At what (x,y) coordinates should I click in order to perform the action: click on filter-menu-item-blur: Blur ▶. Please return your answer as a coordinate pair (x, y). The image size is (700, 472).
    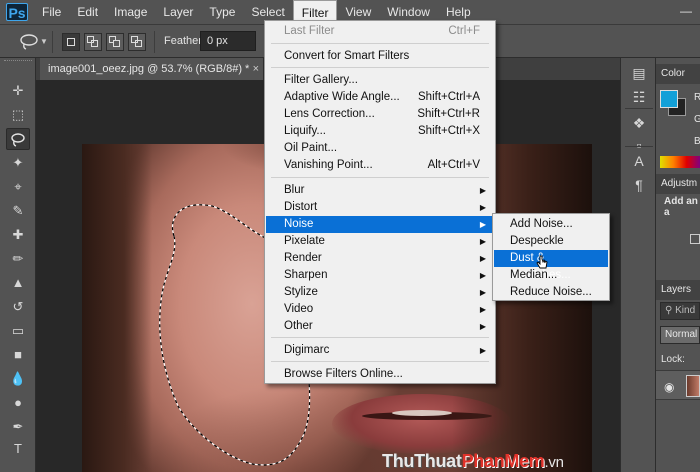
    Looking at the image, I should click on (380, 190).